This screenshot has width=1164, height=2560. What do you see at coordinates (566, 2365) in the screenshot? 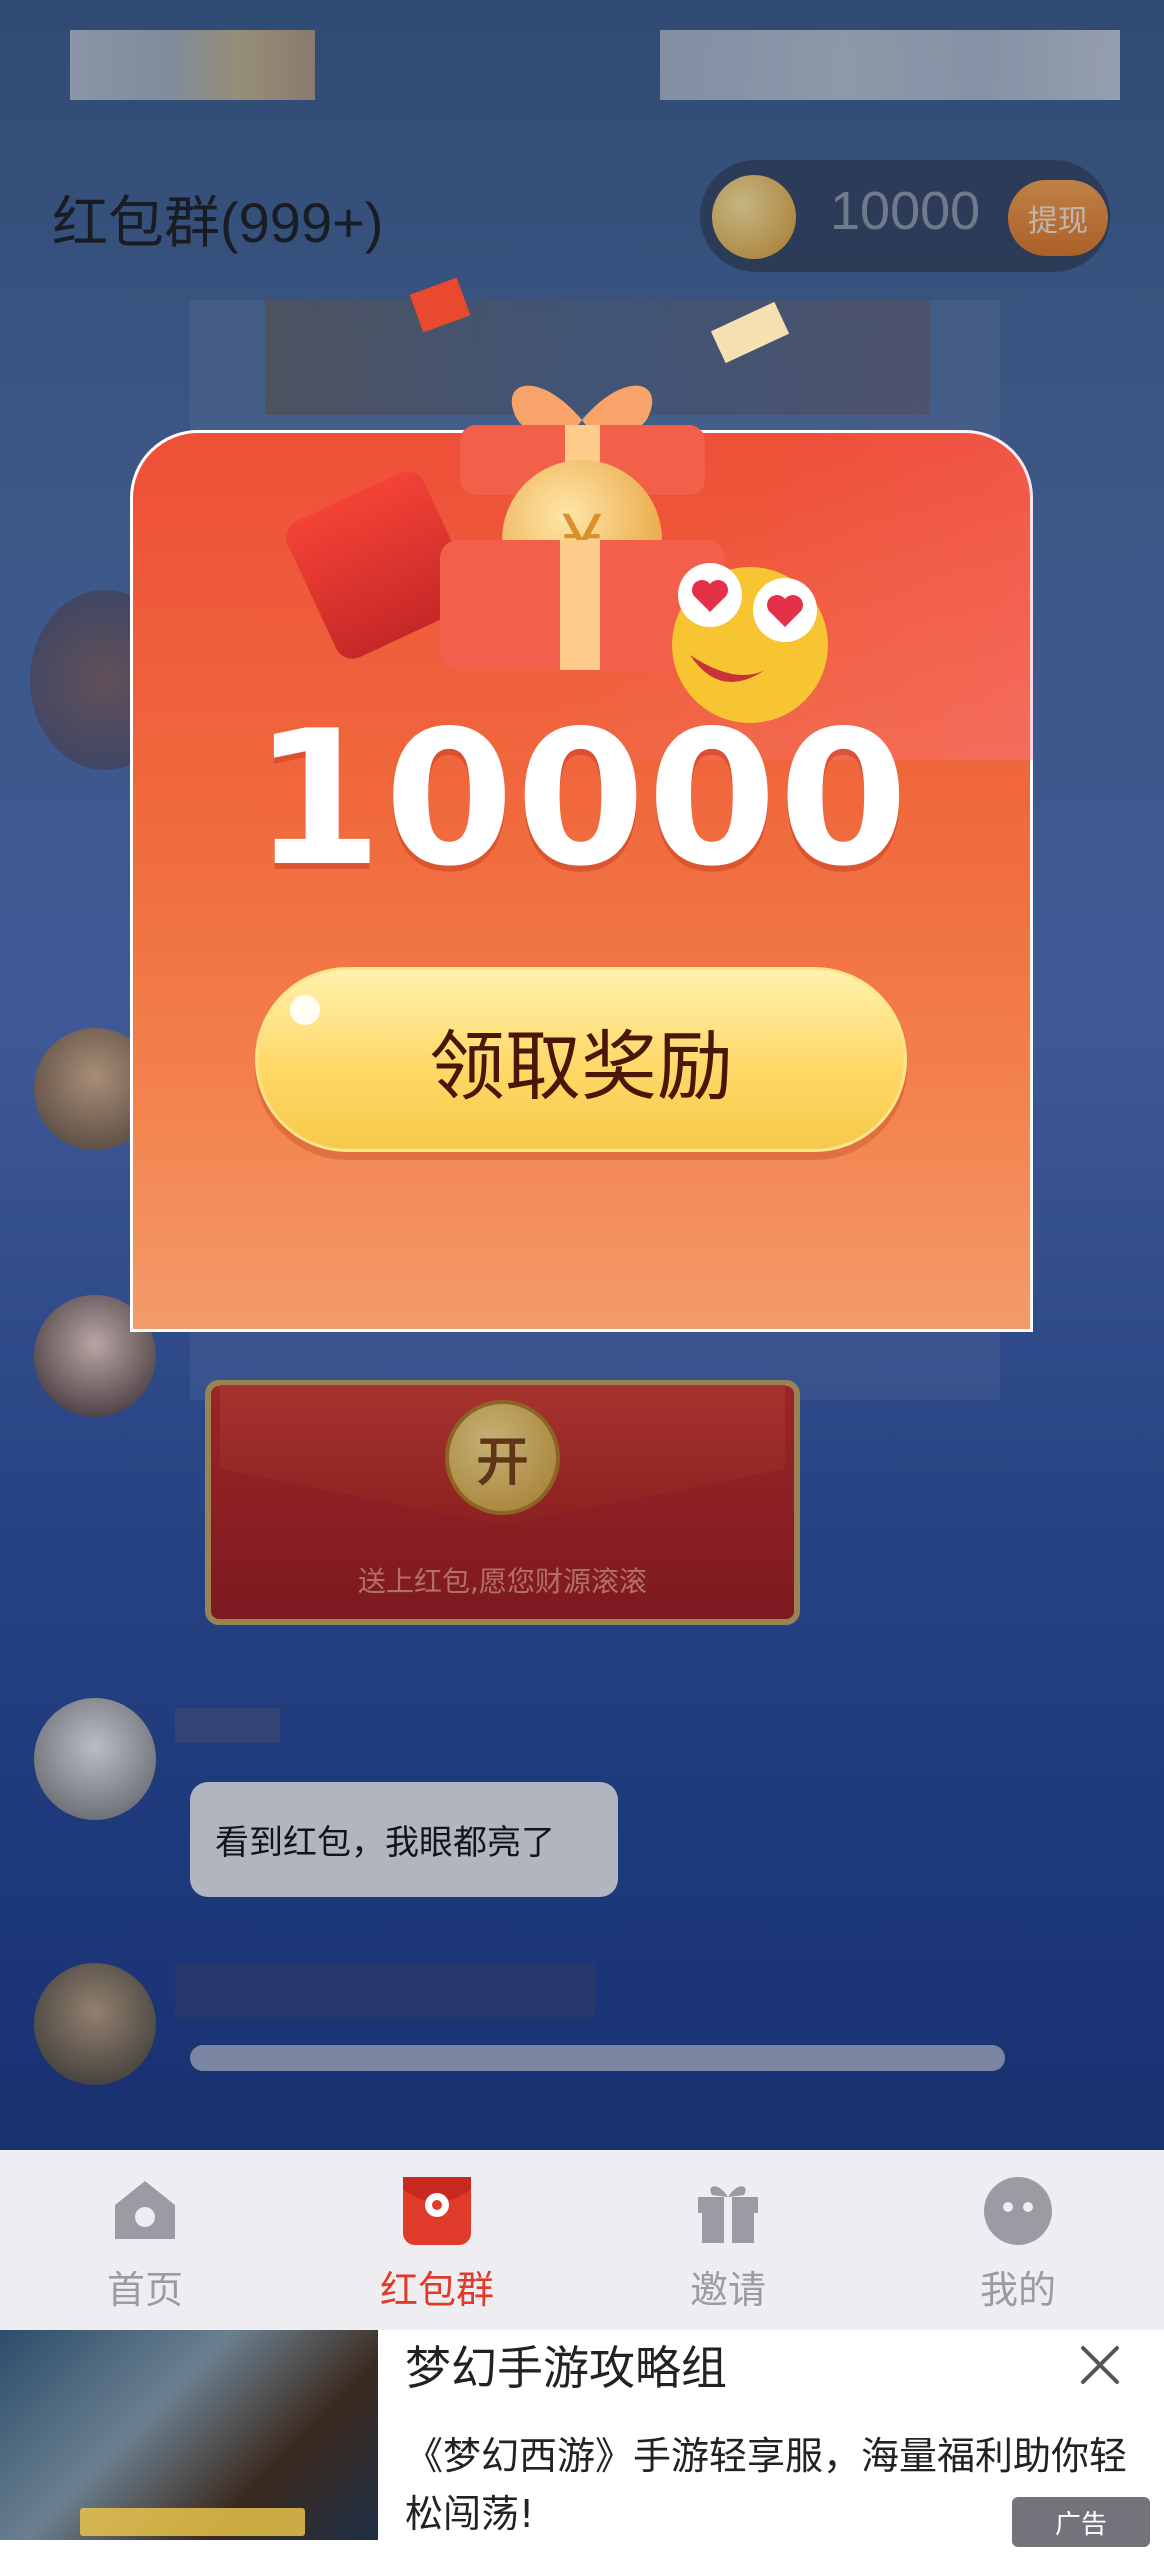
I see `ad-title: 梦幻手游攻略组` at bounding box center [566, 2365].